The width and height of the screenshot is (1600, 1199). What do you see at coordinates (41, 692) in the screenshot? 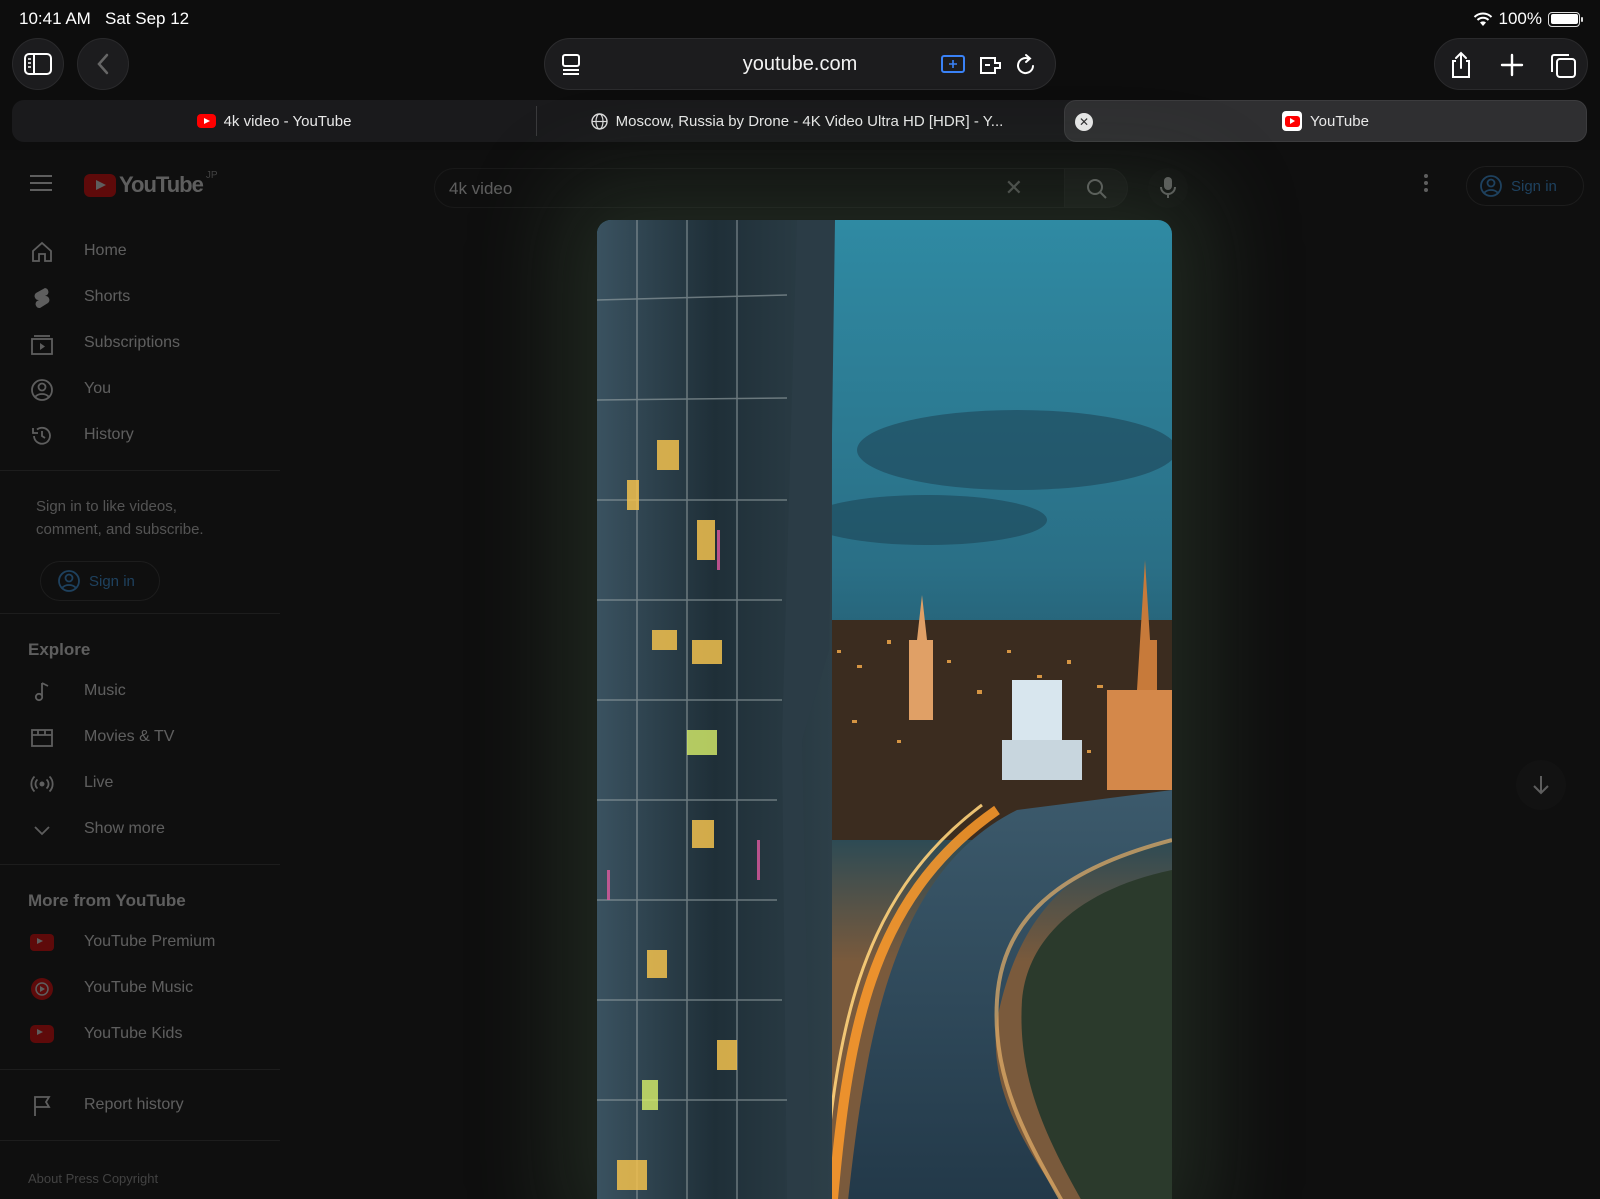
I see `music-icon` at bounding box center [41, 692].